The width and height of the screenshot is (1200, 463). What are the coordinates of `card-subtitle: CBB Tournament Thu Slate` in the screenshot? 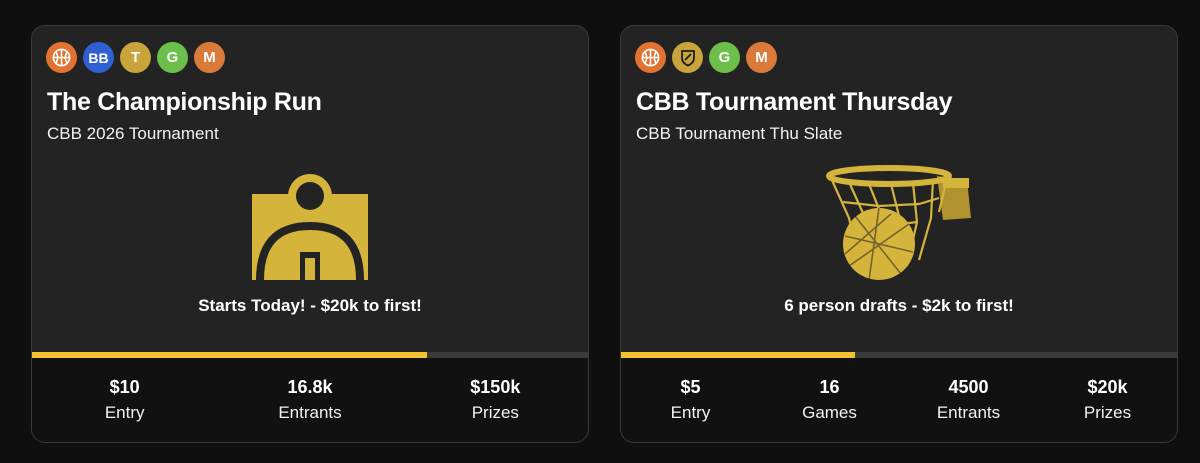 It's located at (739, 133).